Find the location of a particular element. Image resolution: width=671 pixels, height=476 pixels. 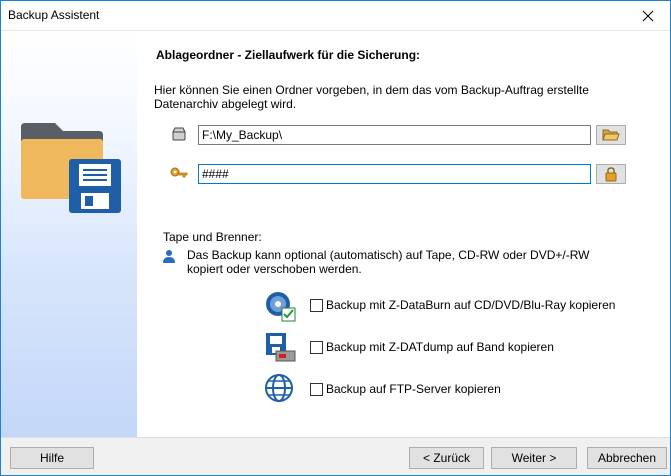

password-input: #### is located at coordinates (394, 174).